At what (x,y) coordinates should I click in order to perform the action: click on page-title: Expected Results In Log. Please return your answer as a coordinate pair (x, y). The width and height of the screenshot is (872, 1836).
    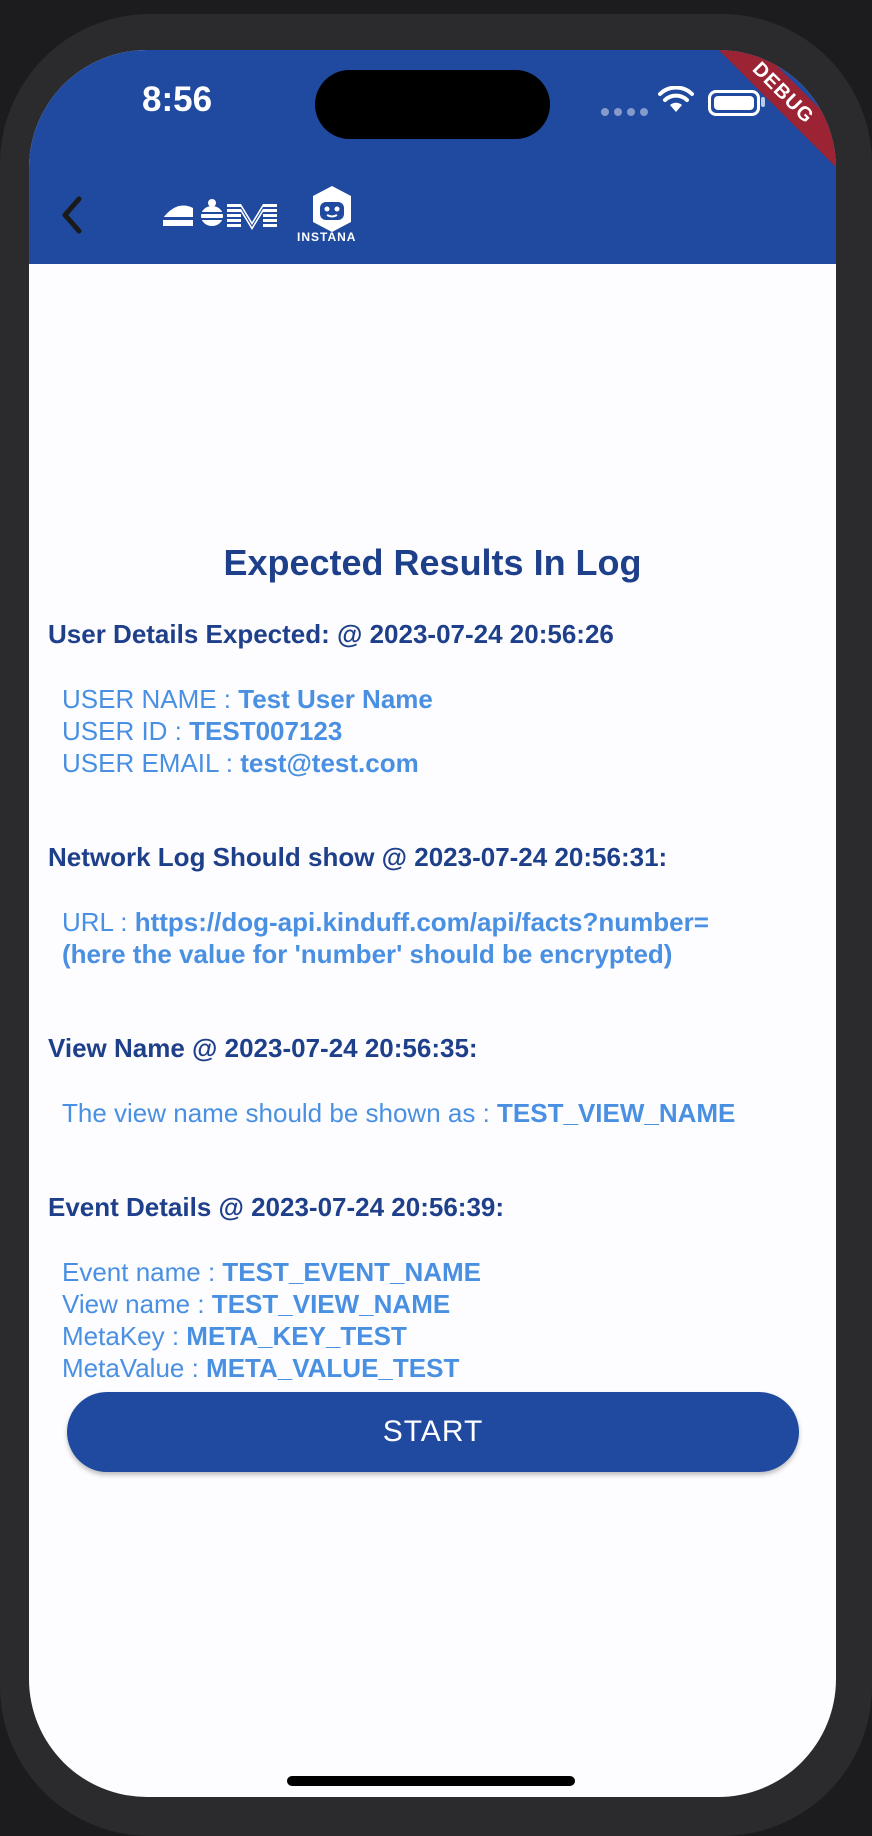
    Looking at the image, I should click on (432, 562).